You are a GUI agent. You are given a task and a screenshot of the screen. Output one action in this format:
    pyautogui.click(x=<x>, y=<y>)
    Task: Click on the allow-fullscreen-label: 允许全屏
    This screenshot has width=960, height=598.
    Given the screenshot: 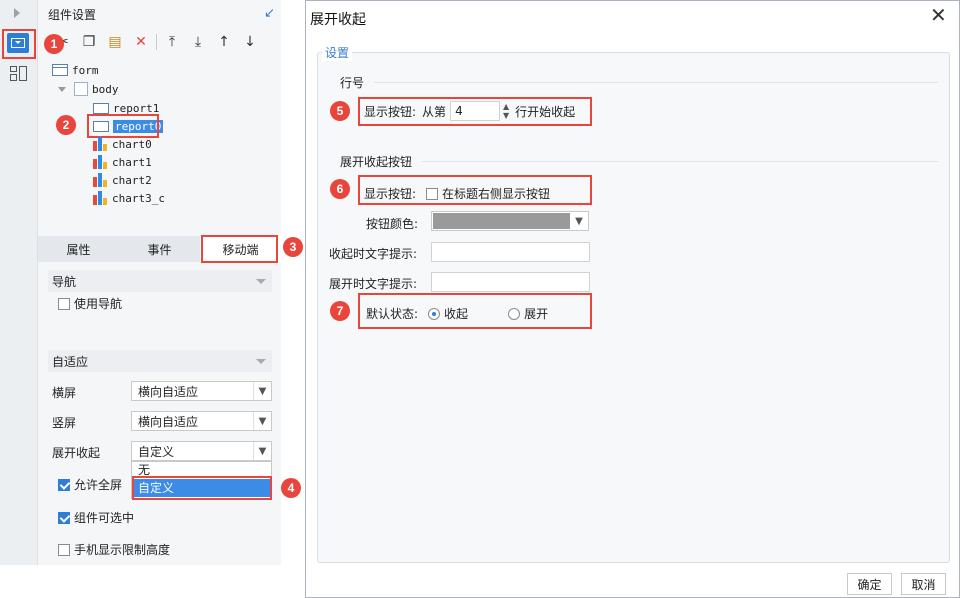 What is the action you would take?
    pyautogui.click(x=98, y=485)
    